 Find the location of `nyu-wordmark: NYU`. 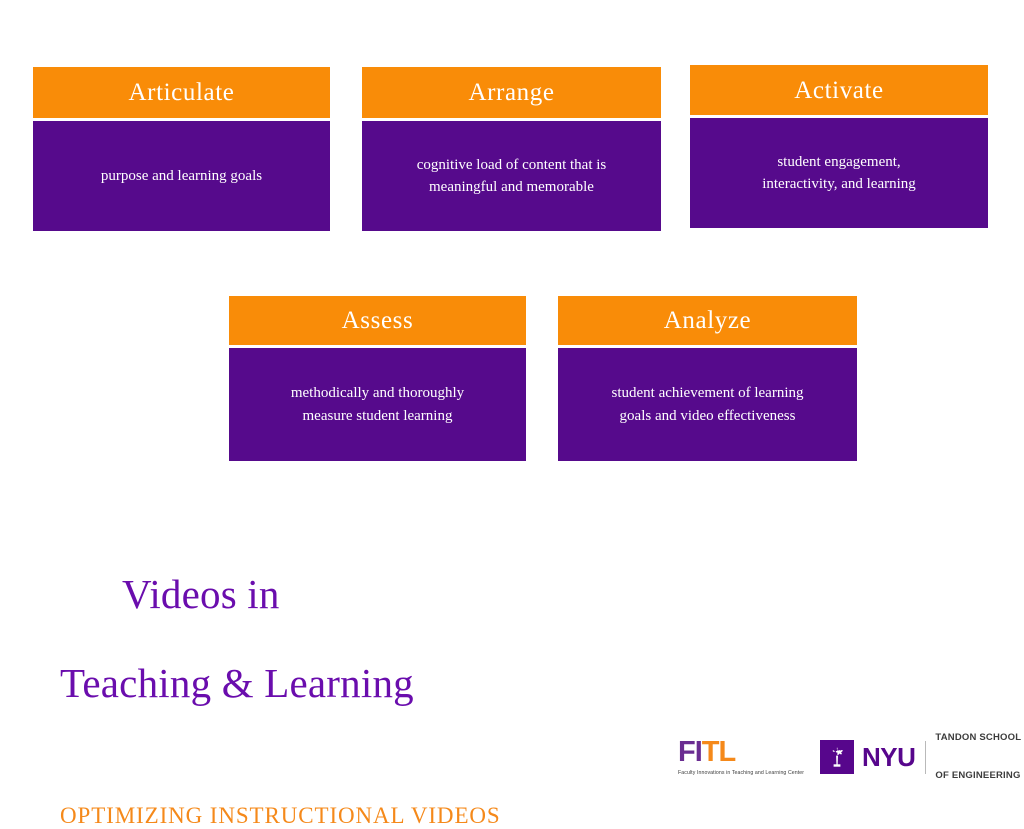

nyu-wordmark: NYU is located at coordinates (889, 757).